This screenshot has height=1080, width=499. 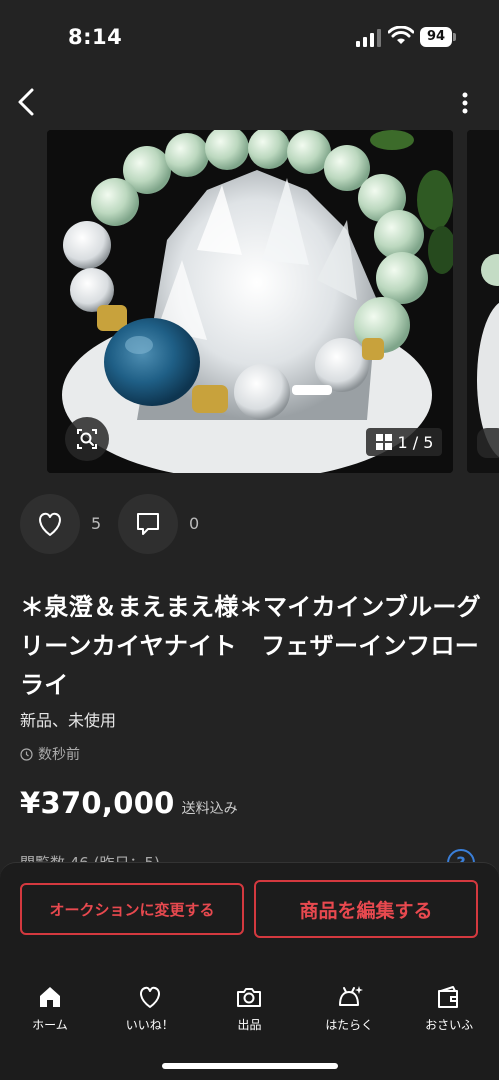 What do you see at coordinates (26, 754) in the screenshot?
I see `clock-icon` at bounding box center [26, 754].